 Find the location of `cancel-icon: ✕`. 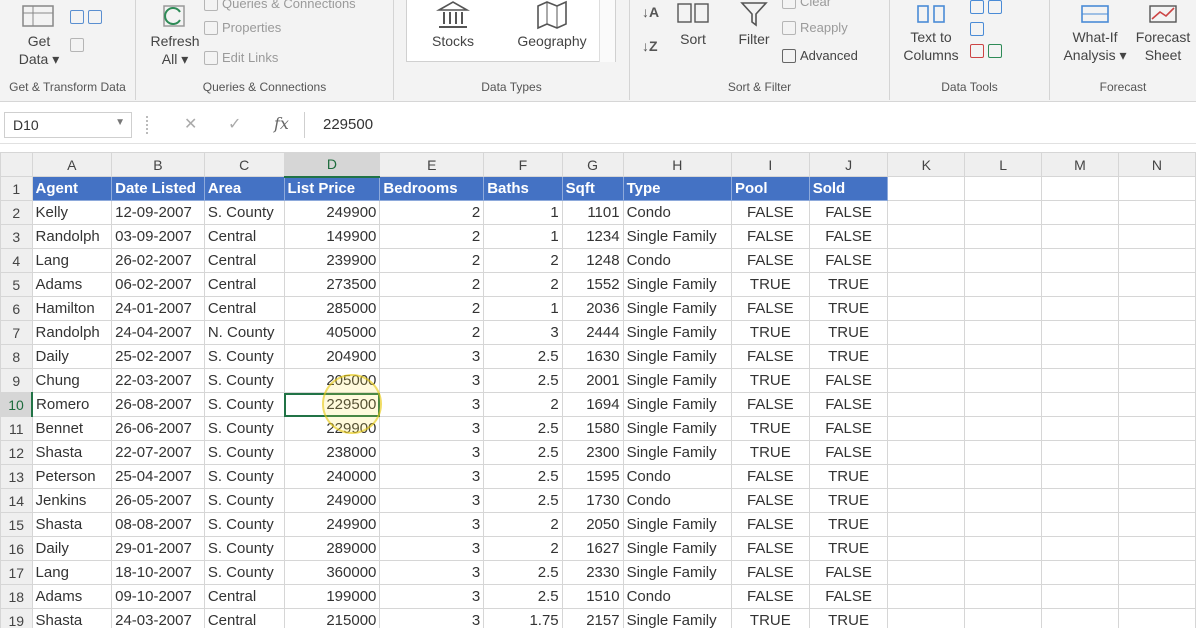

cancel-icon: ✕ is located at coordinates (190, 124).